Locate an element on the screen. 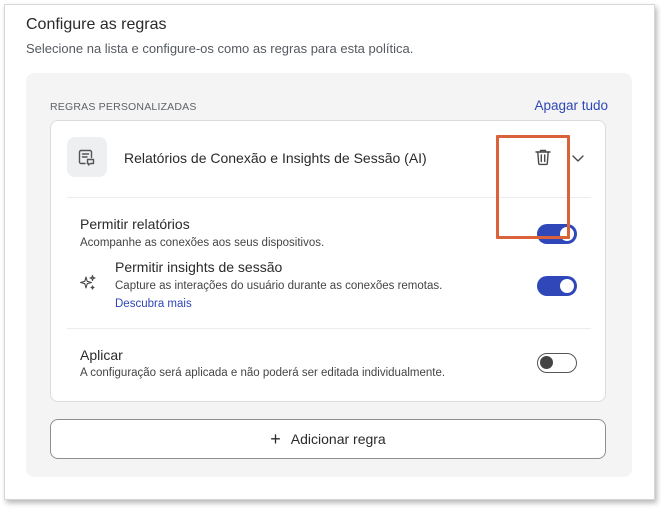 The image size is (661, 508). report-icon is located at coordinates (87, 157).